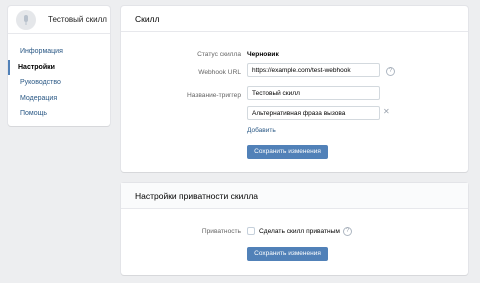 This screenshot has height=283, width=480. What do you see at coordinates (219, 72) in the screenshot?
I see `webhook-label: Webhook URL` at bounding box center [219, 72].